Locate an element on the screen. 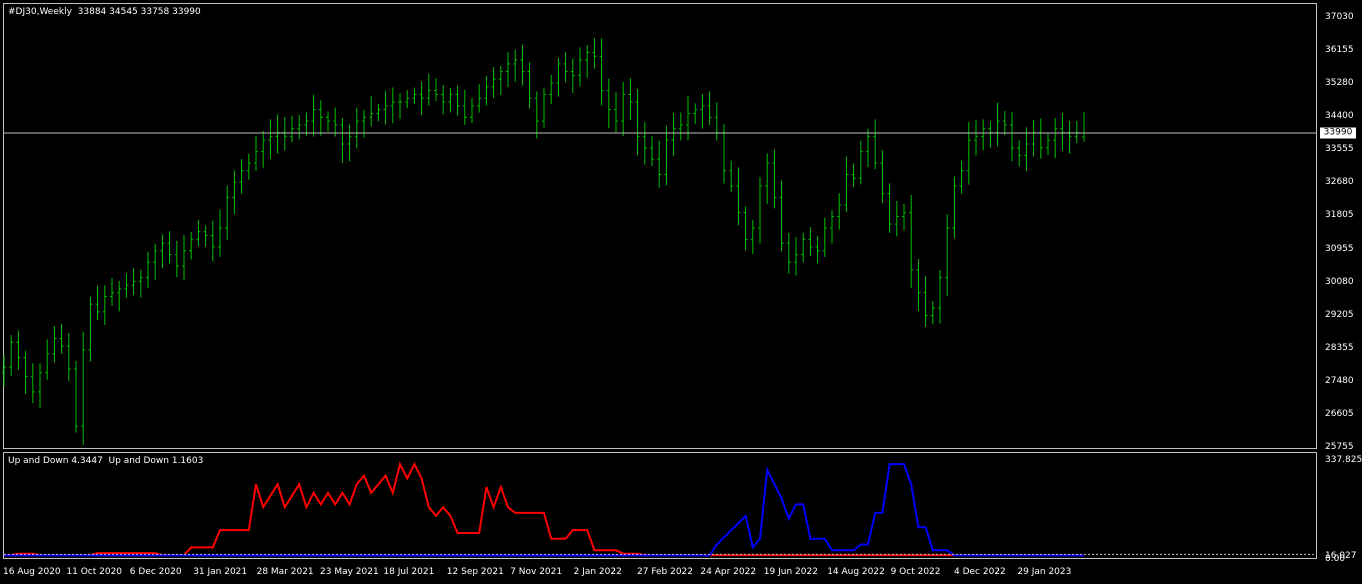 This screenshot has height=584, width=1362. price-axis-label: 35280 is located at coordinates (1339, 83).